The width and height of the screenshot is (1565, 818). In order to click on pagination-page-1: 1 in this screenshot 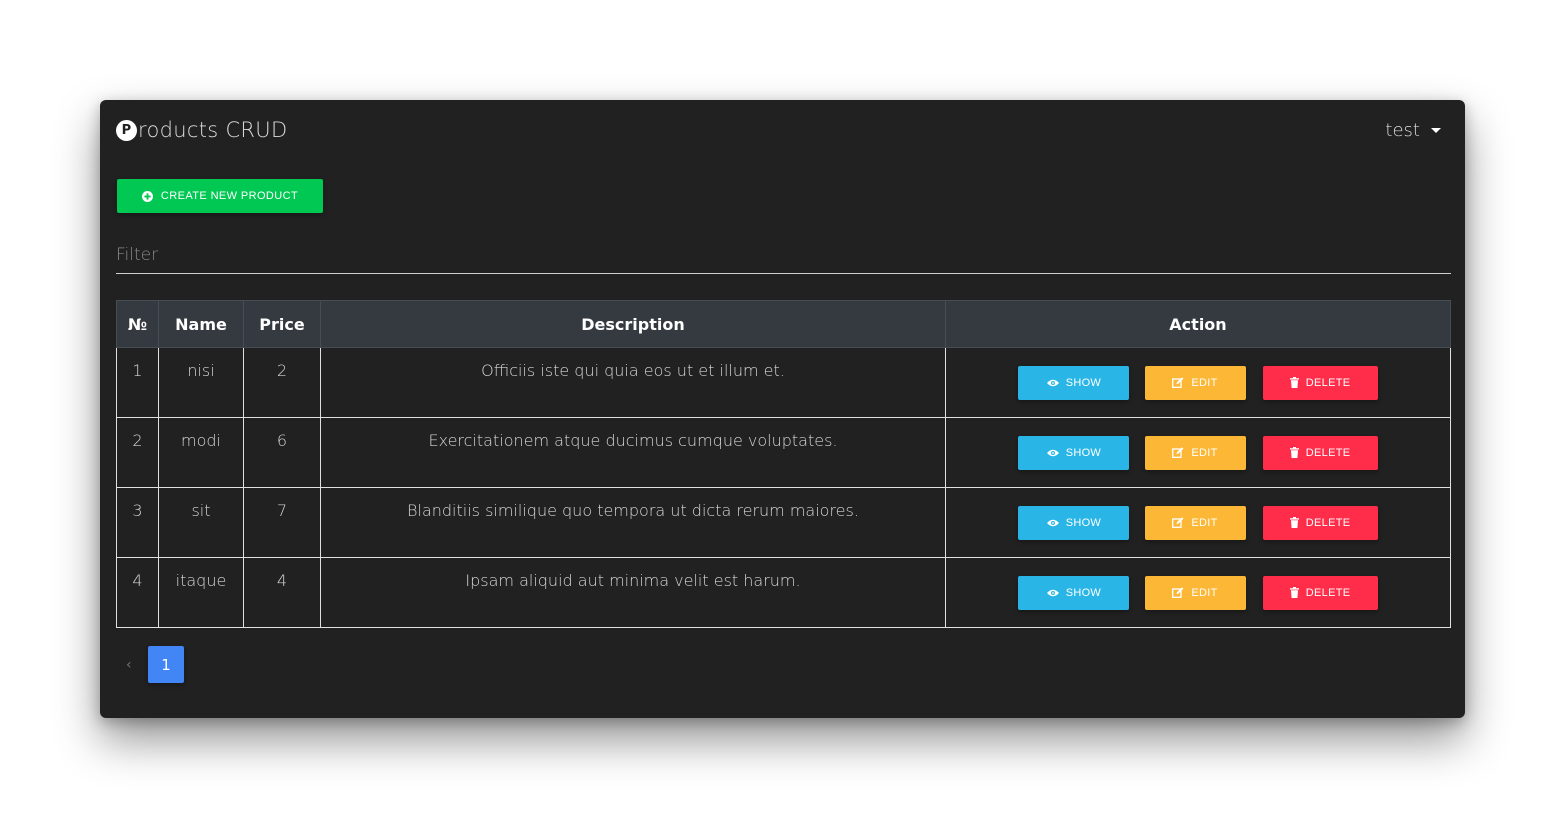, I will do `click(166, 664)`.